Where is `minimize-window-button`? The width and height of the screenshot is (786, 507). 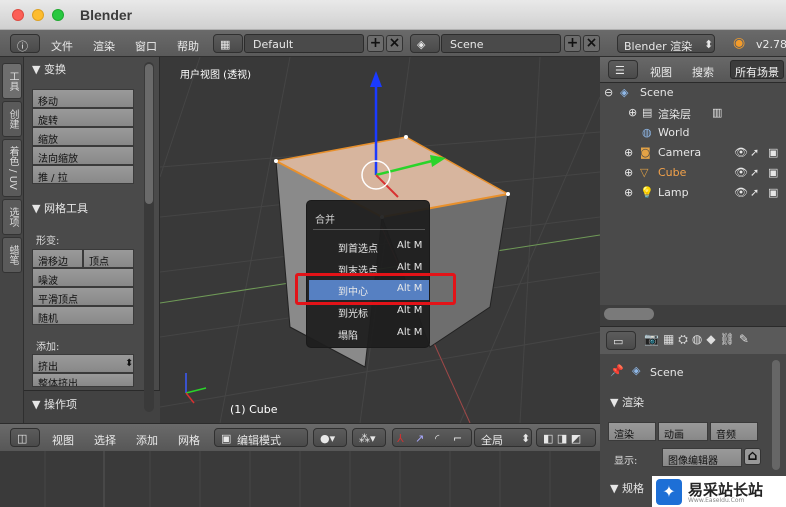 minimize-window-button is located at coordinates (38, 15).